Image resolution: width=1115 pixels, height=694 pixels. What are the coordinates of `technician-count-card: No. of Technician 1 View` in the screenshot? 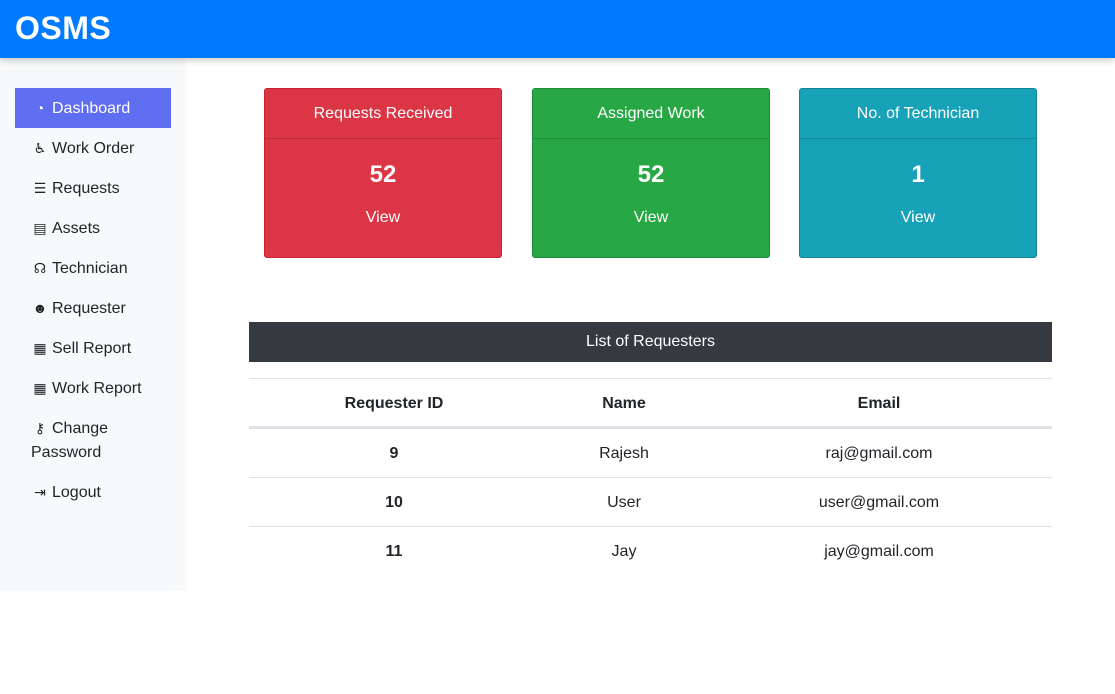 It's located at (918, 173).